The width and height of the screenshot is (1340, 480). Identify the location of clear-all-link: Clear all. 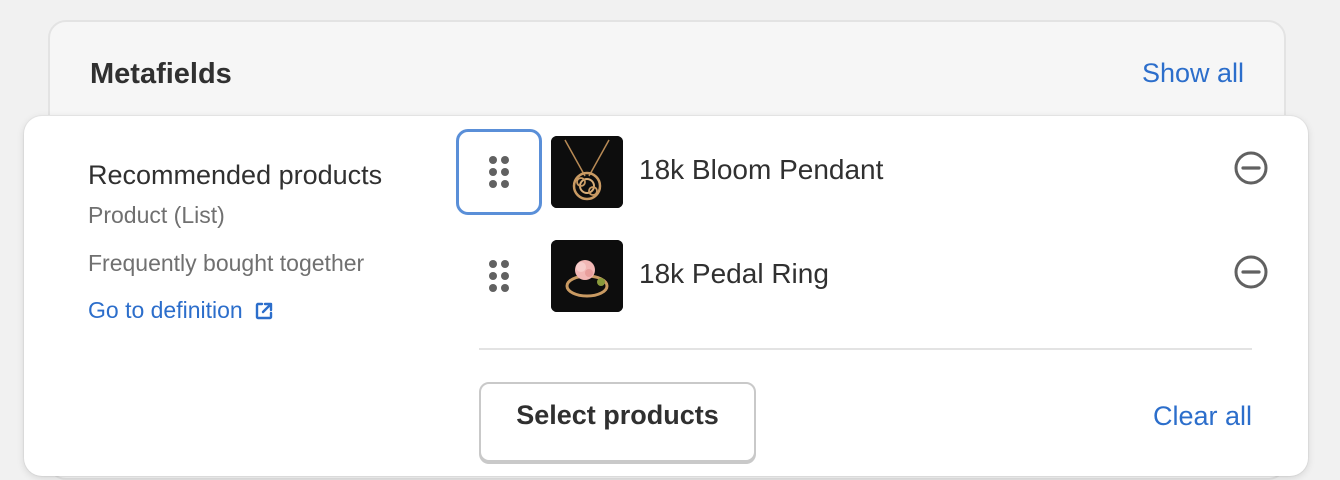
(1202, 416).